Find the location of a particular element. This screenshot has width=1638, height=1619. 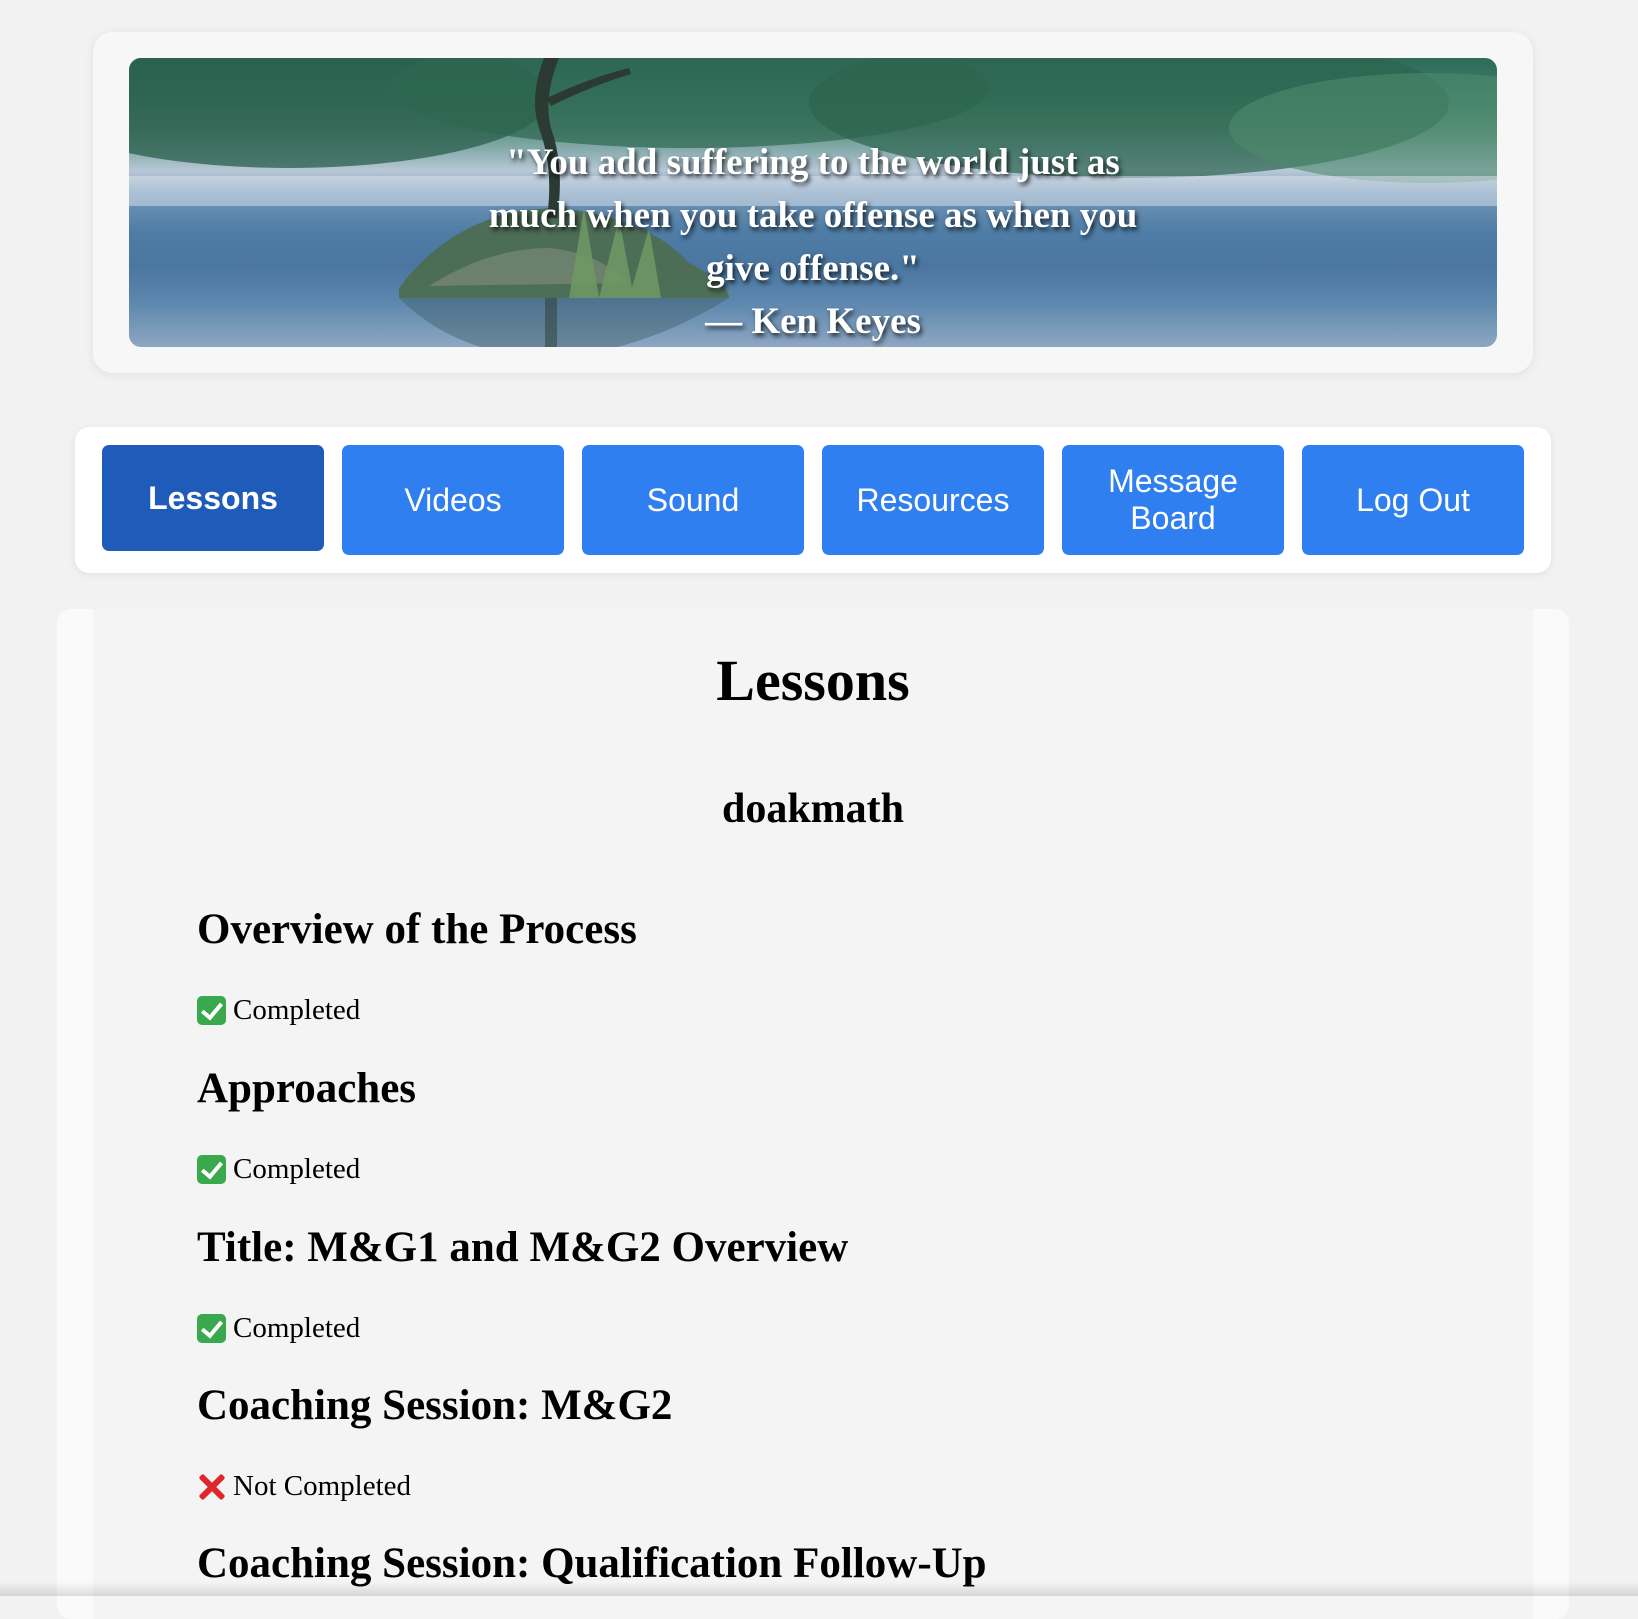

nav-videos-button: Videos is located at coordinates (453, 500).